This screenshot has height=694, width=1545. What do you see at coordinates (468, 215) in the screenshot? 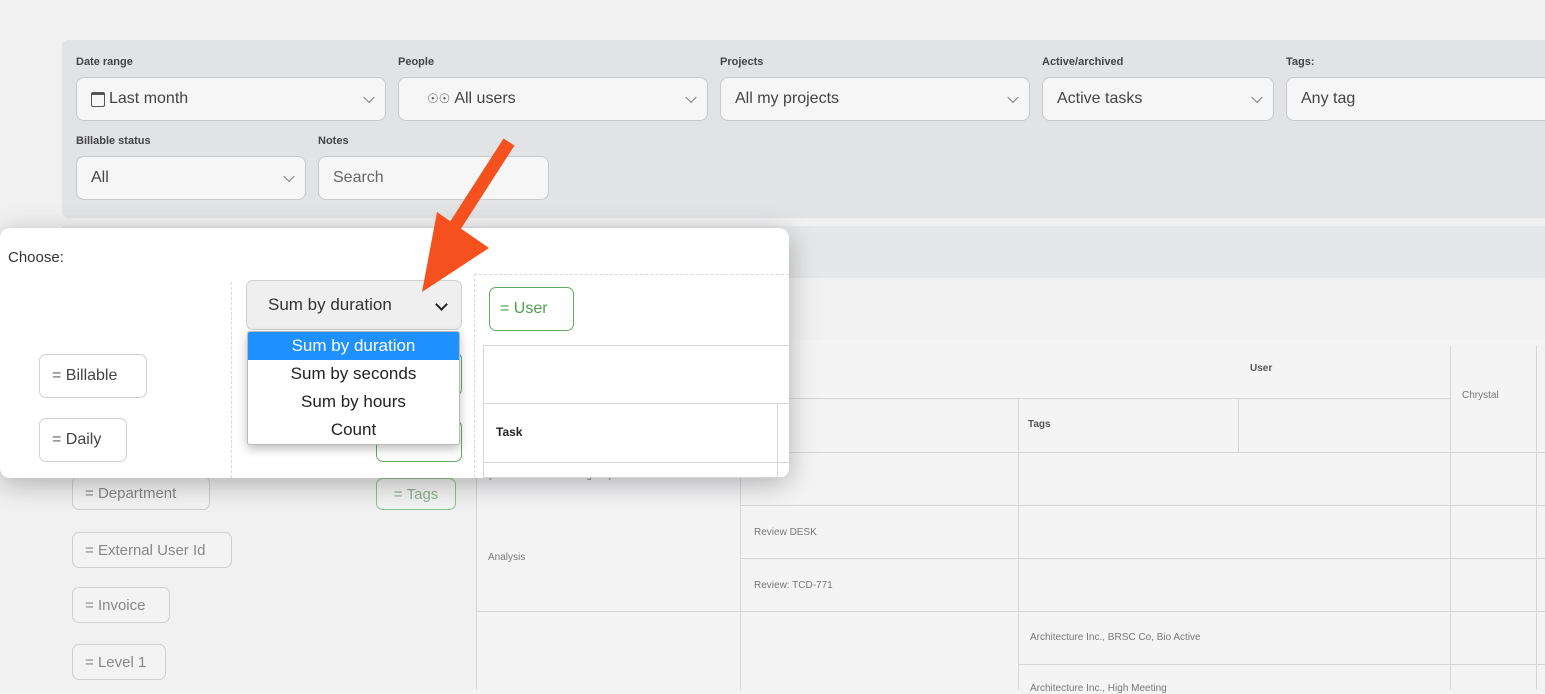
I see `annotation-arrow-icon` at bounding box center [468, 215].